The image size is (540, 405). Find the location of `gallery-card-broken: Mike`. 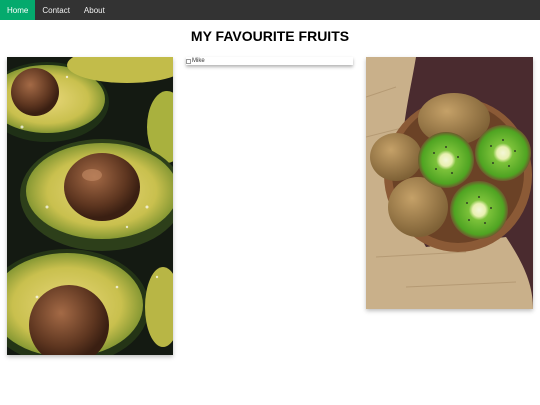

gallery-card-broken: Mike is located at coordinates (269, 61).